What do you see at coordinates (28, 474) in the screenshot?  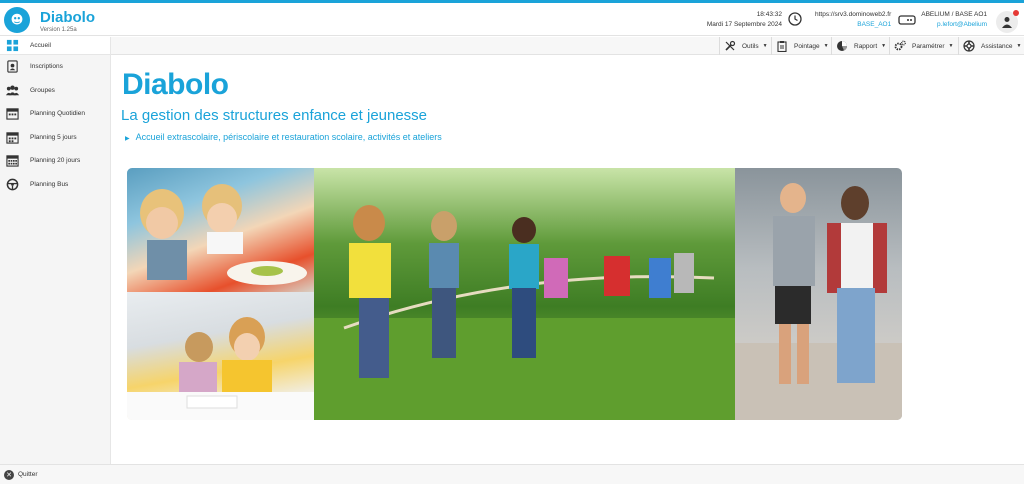 I see `quit-button: Quitter` at bounding box center [28, 474].